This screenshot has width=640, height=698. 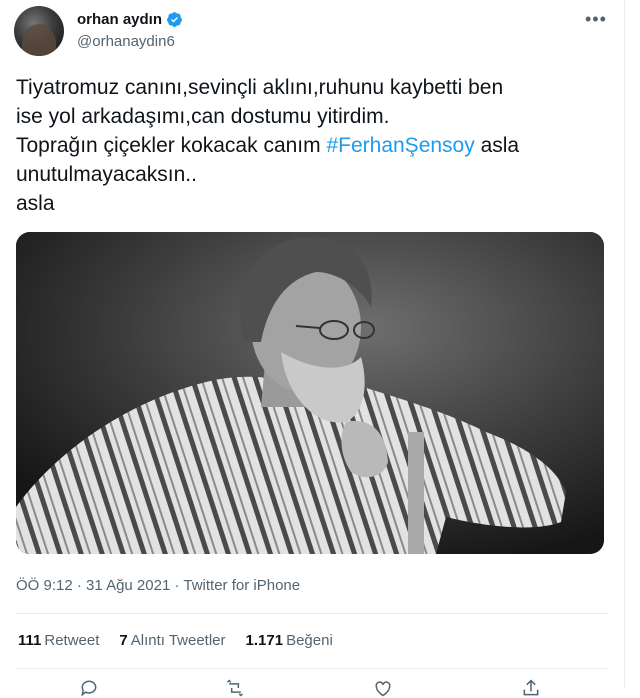 I want to click on quote-label: Alıntı Tweetler, so click(x=178, y=640).